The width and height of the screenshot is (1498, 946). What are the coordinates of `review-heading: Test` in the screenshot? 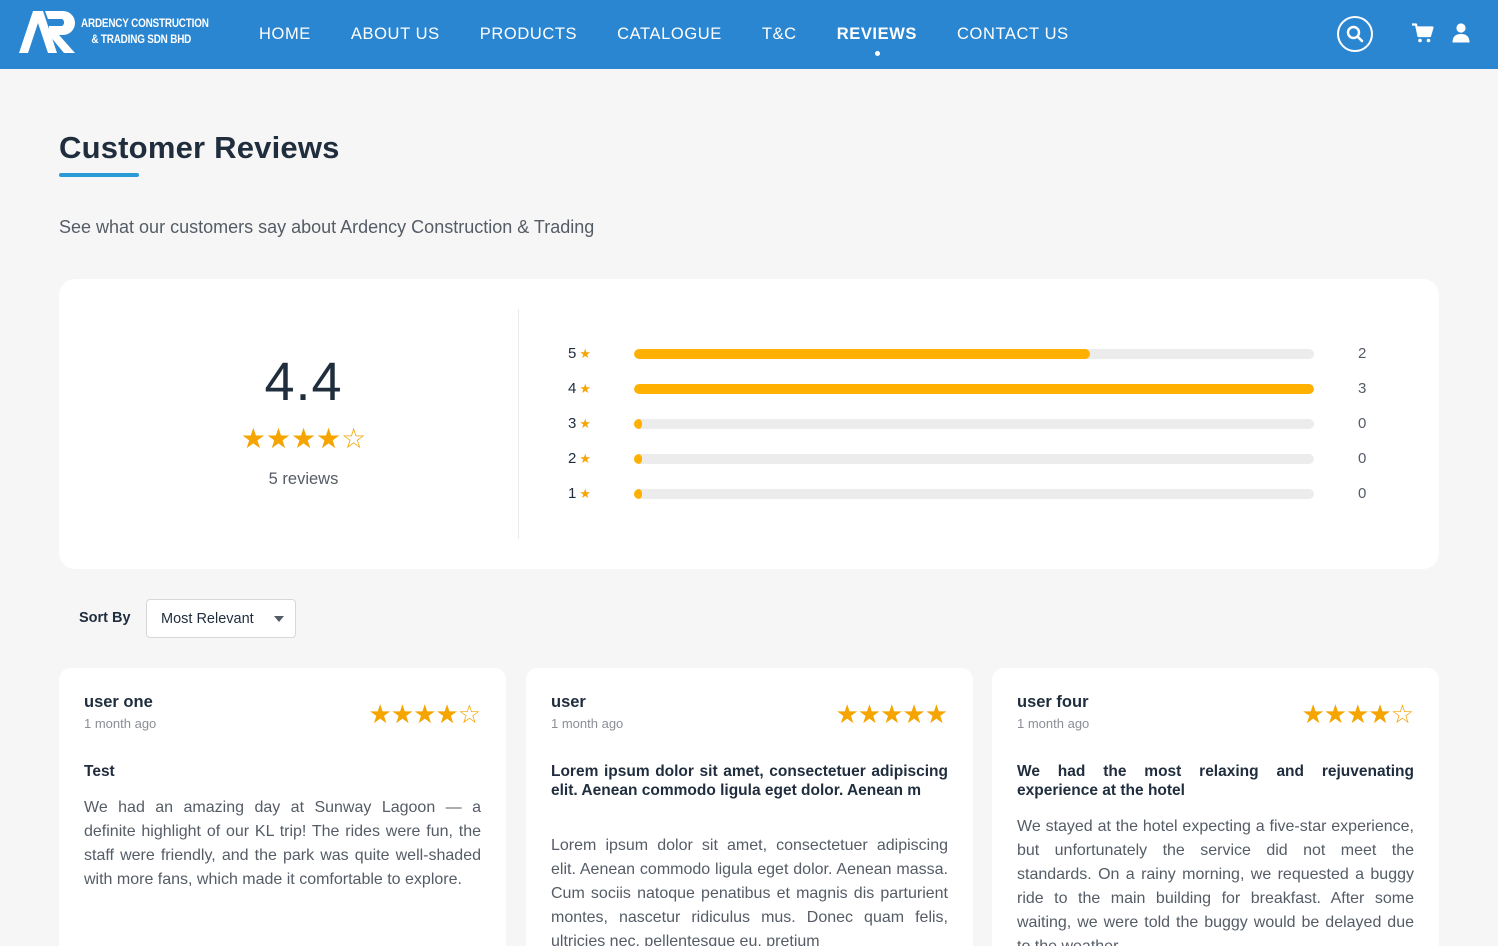 It's located at (99, 771).